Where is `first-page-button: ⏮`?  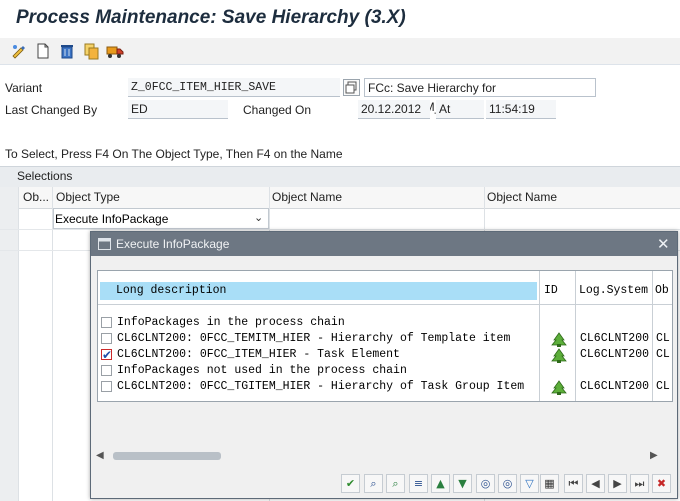
first-page-button: ⏮ is located at coordinates (573, 483).